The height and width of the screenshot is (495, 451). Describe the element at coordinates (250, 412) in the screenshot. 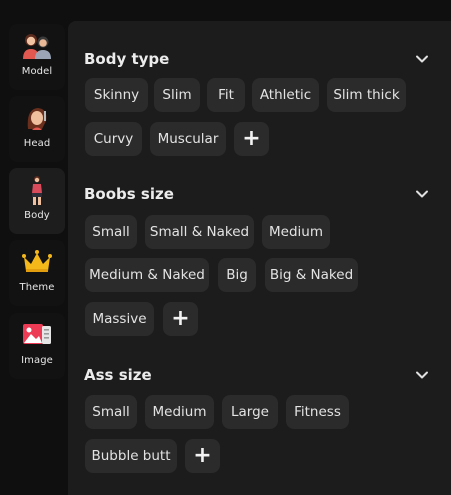

I see `option-chip-large: Large` at that location.